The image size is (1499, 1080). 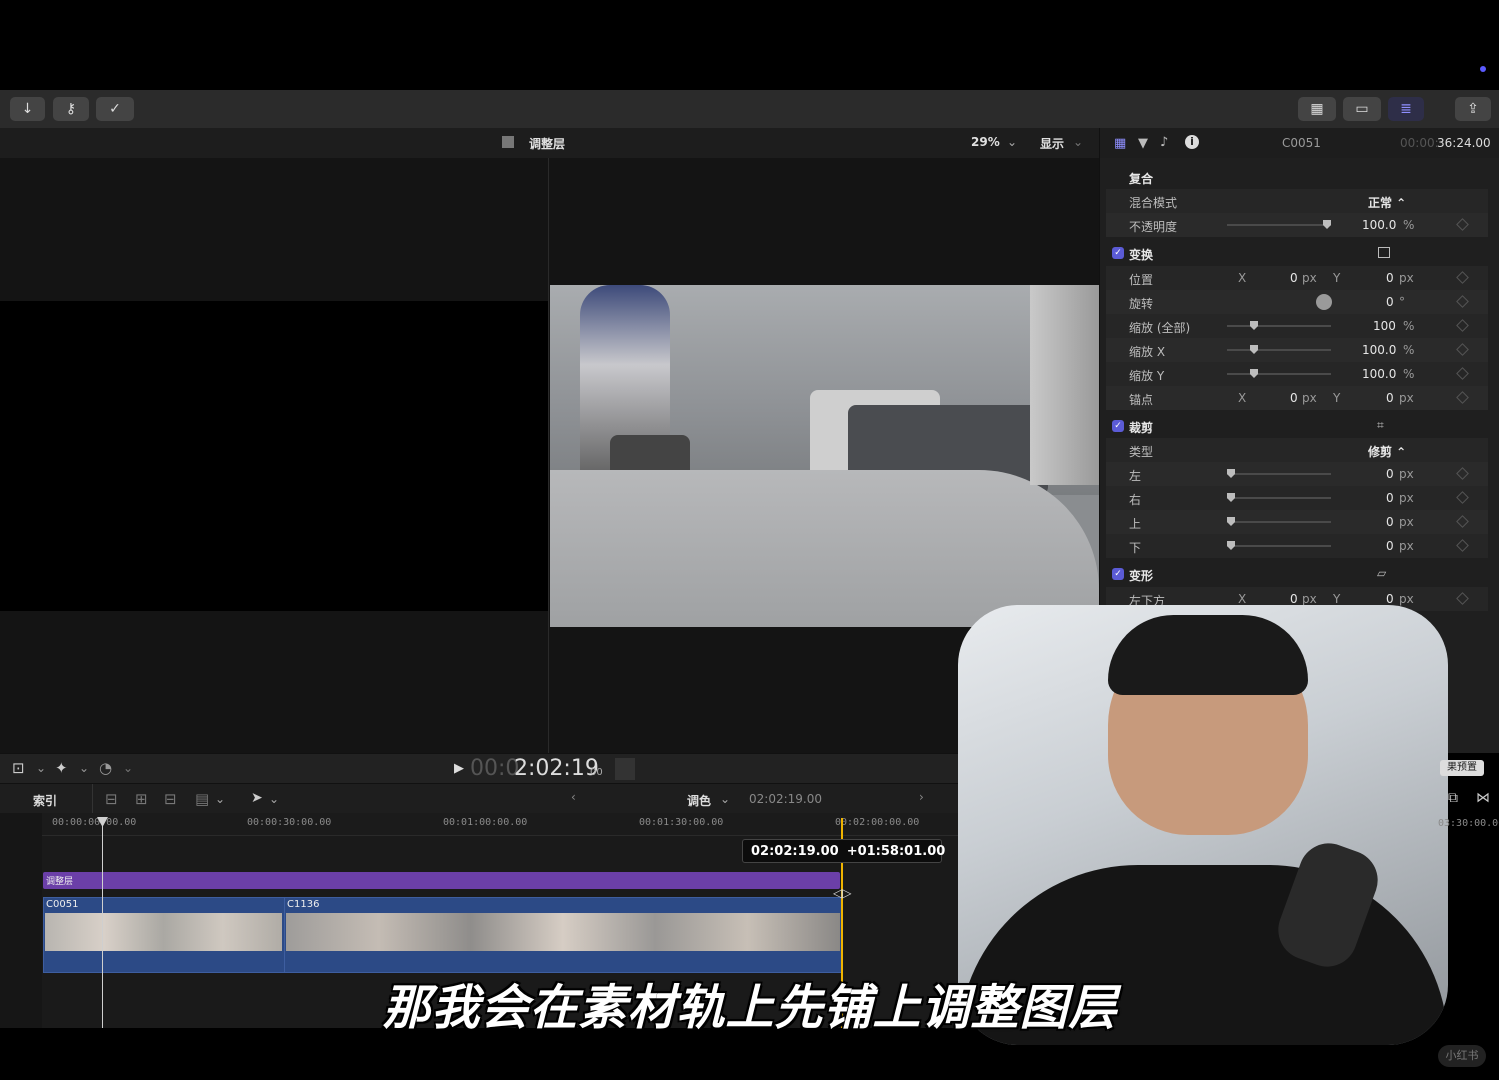 I want to click on info-icon: i, so click(x=1192, y=142).